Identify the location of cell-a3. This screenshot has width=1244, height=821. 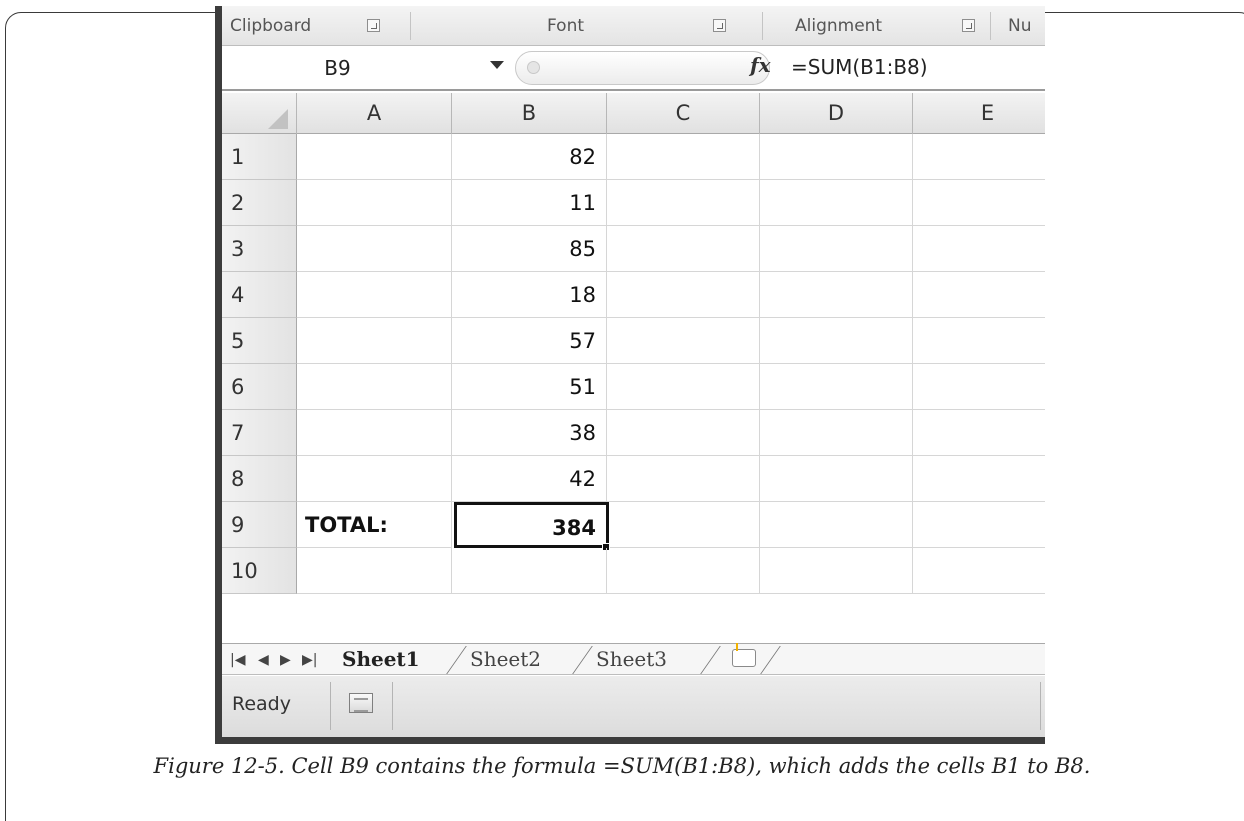
(374, 249).